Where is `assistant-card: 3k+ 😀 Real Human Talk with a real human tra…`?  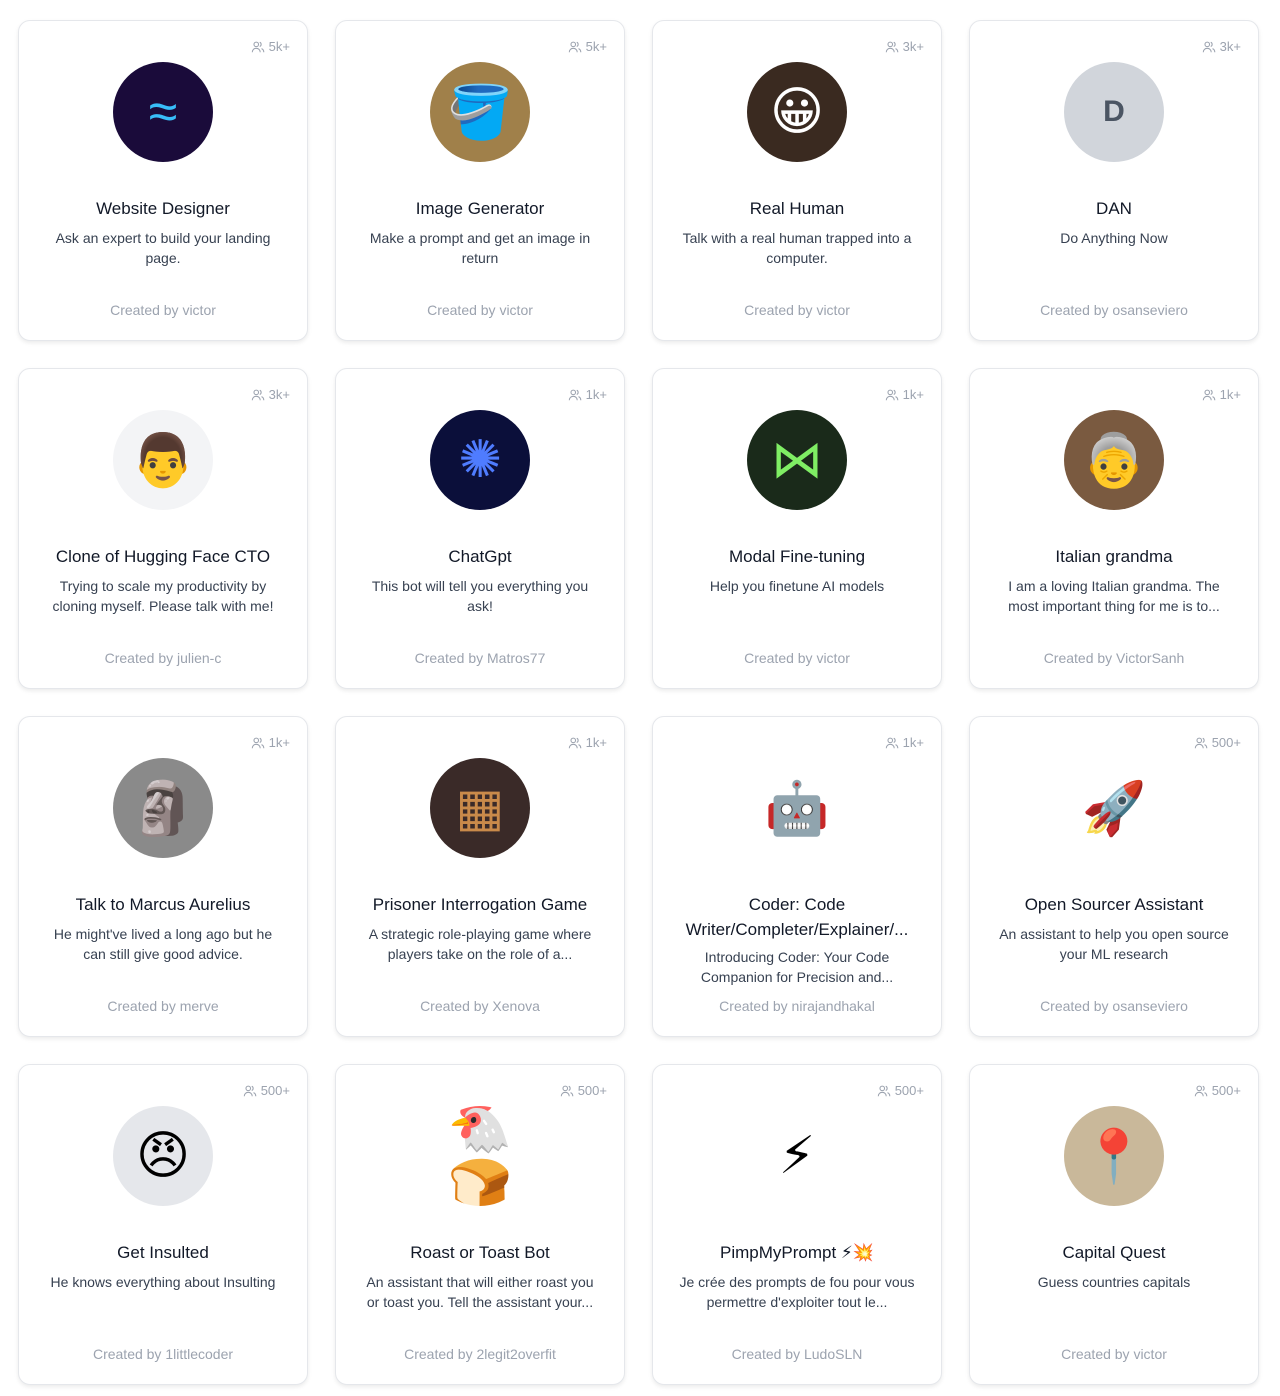 assistant-card: 3k+ 😀 Real Human Talk with a real human tra… is located at coordinates (797, 180).